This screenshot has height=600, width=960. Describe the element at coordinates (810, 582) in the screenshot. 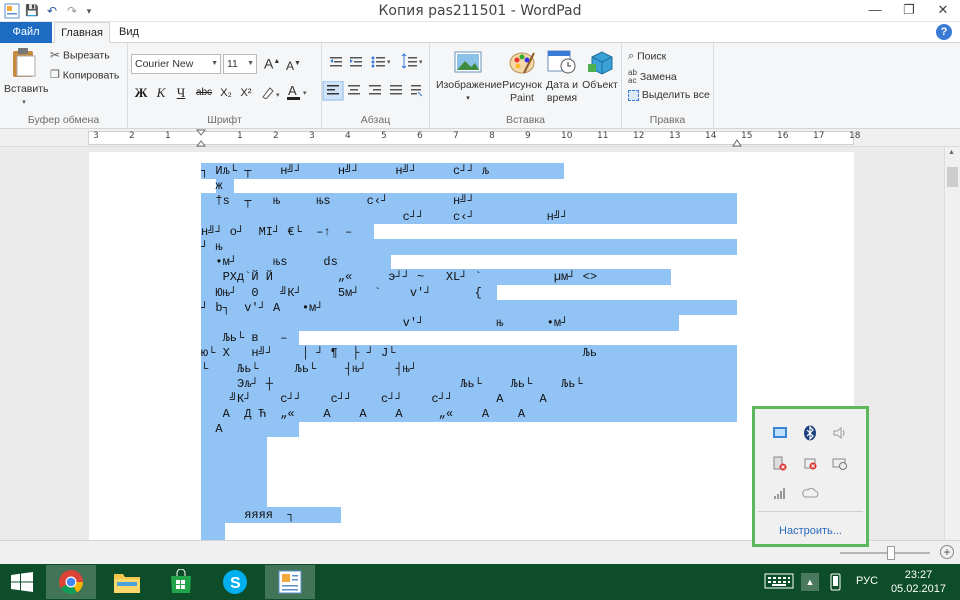

I see `show-hidden-icons-button: ▲` at that location.